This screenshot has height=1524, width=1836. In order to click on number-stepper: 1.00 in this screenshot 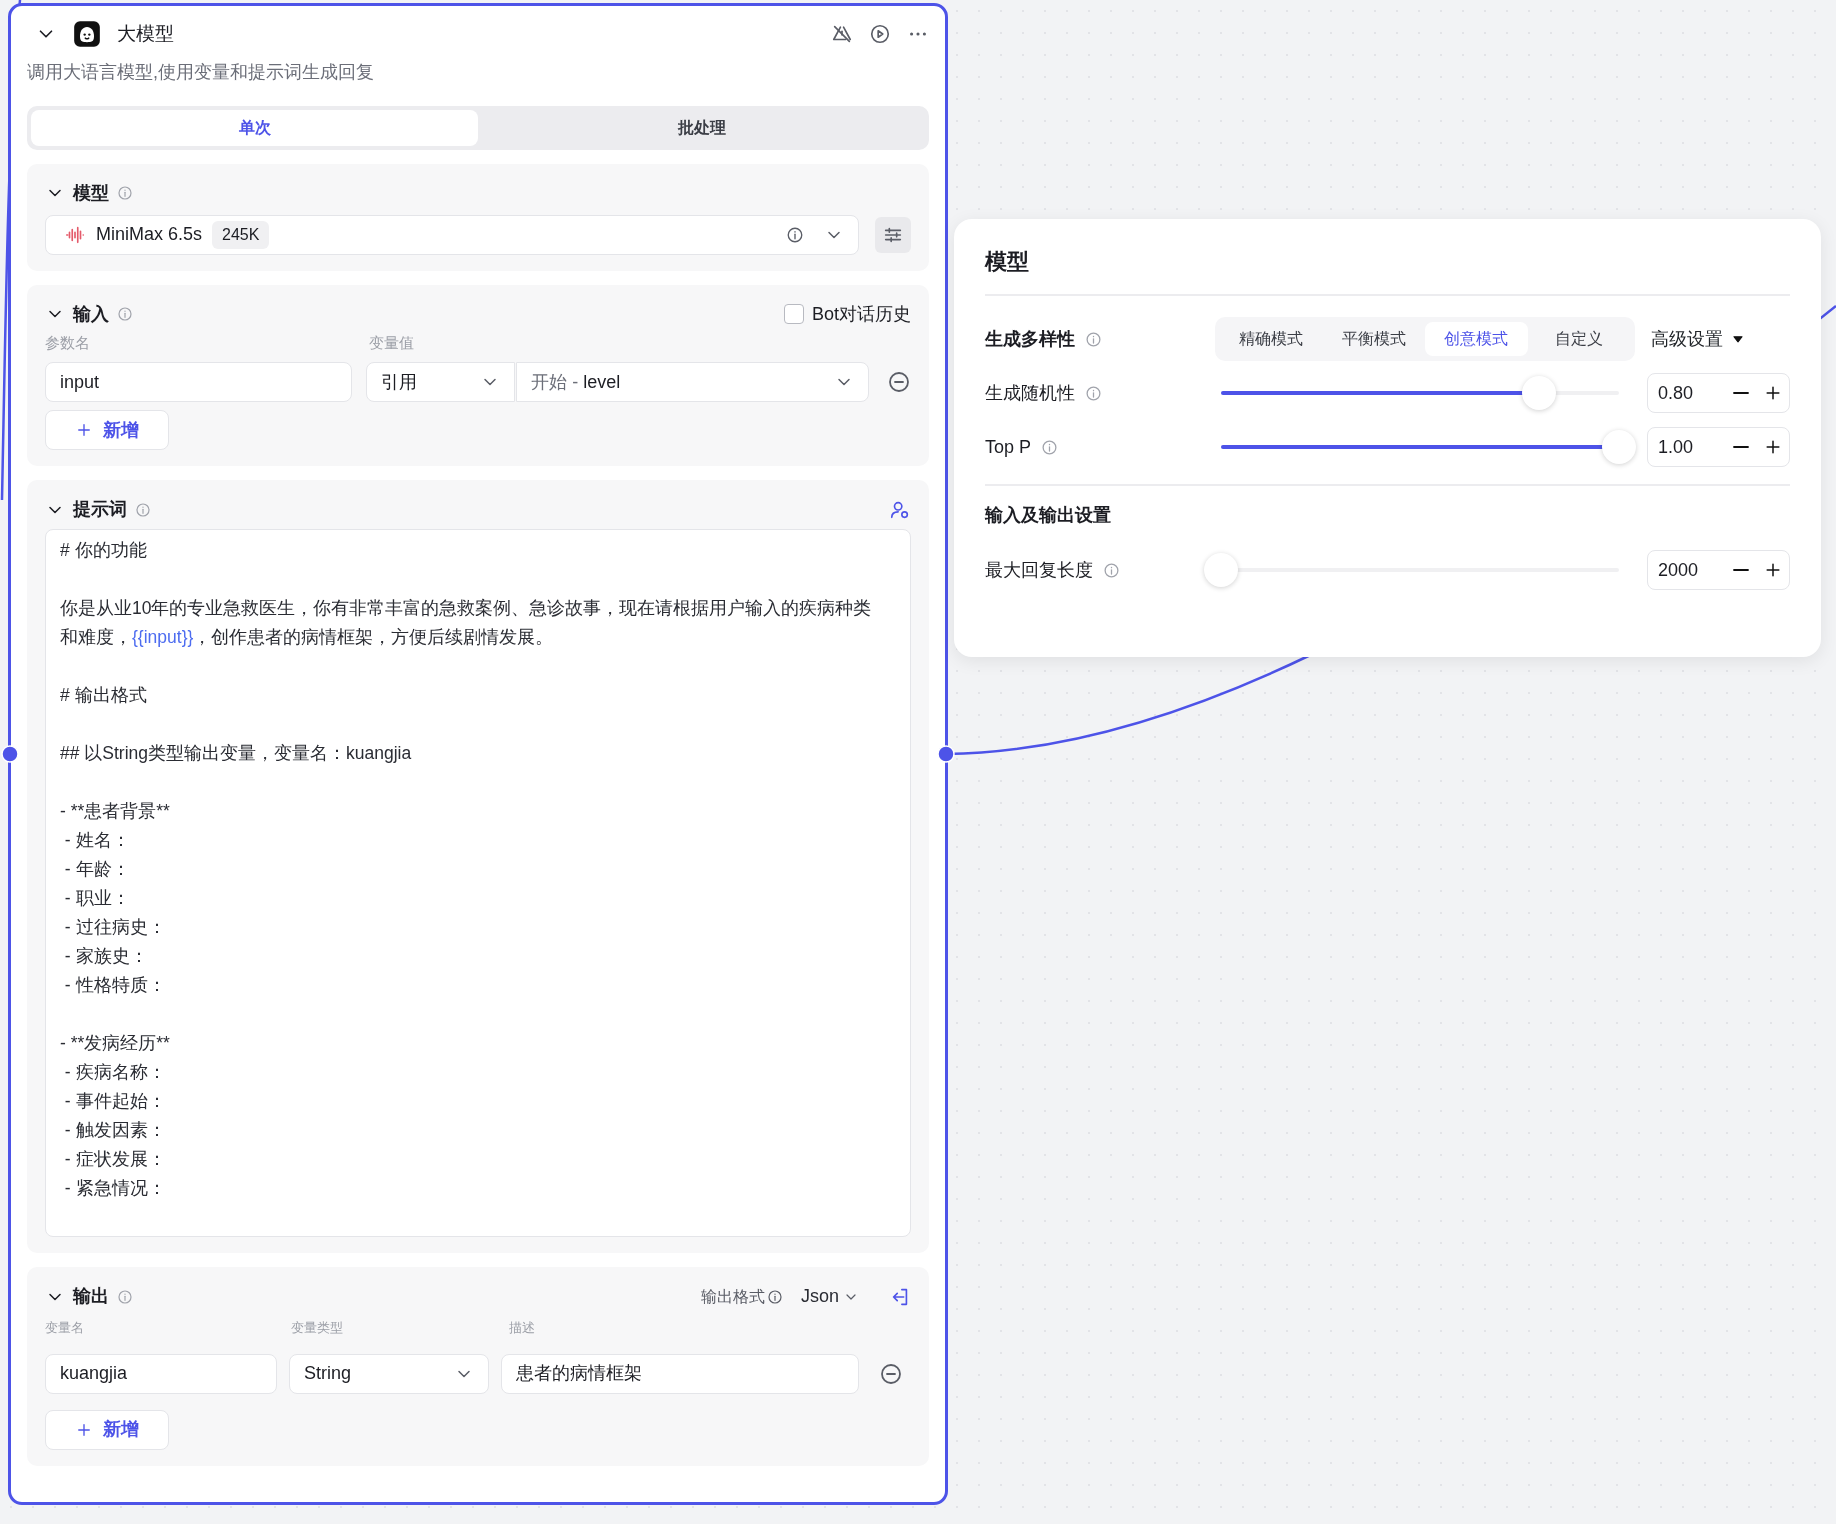, I will do `click(1718, 447)`.